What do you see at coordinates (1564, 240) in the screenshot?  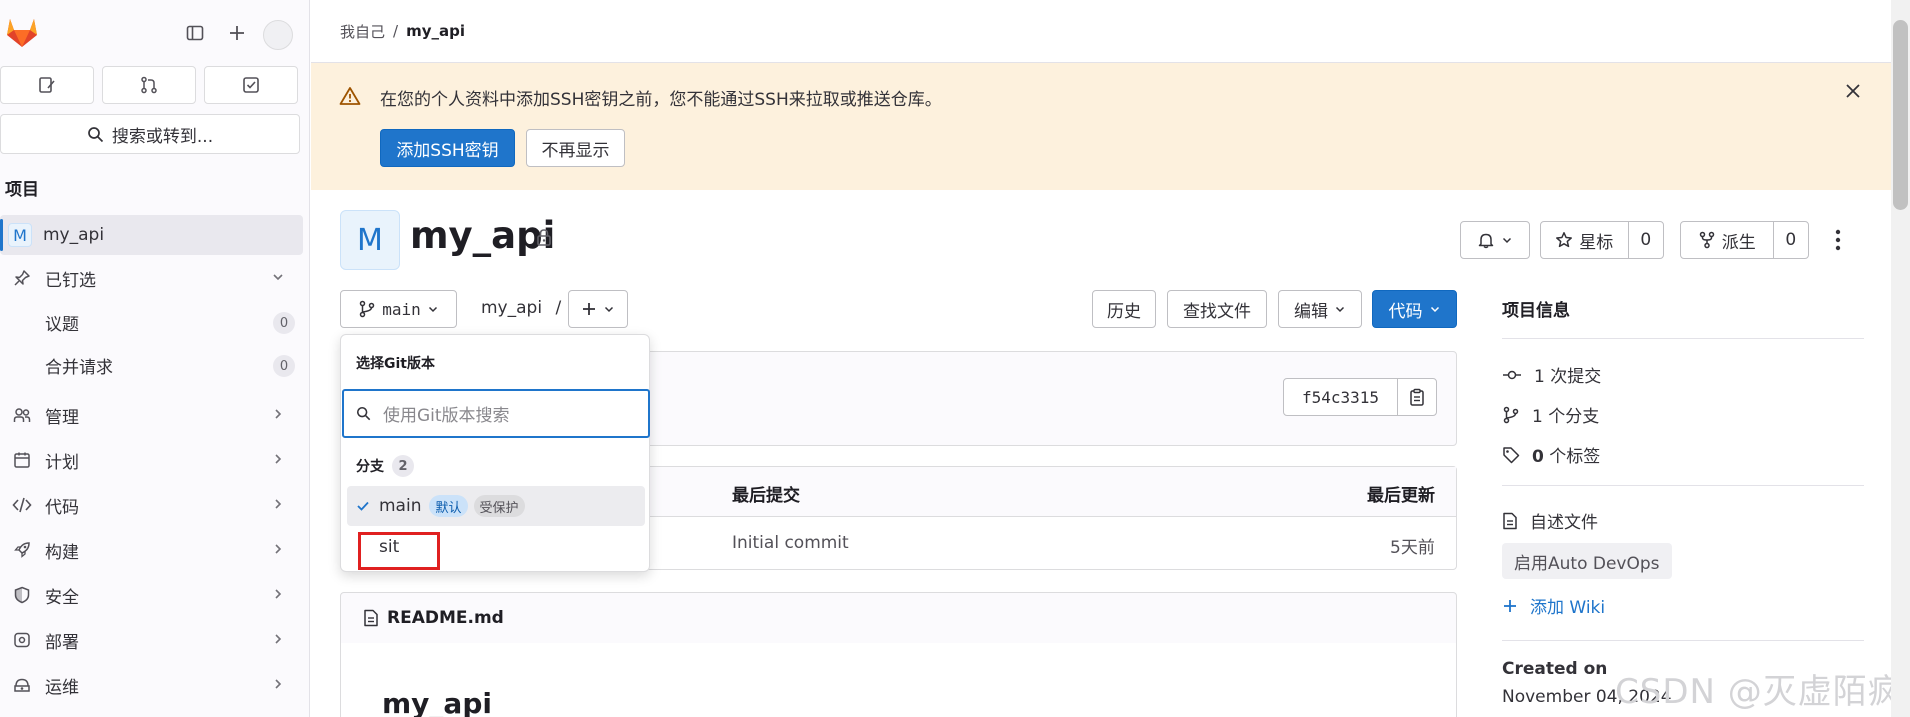 I see `star-icon` at bounding box center [1564, 240].